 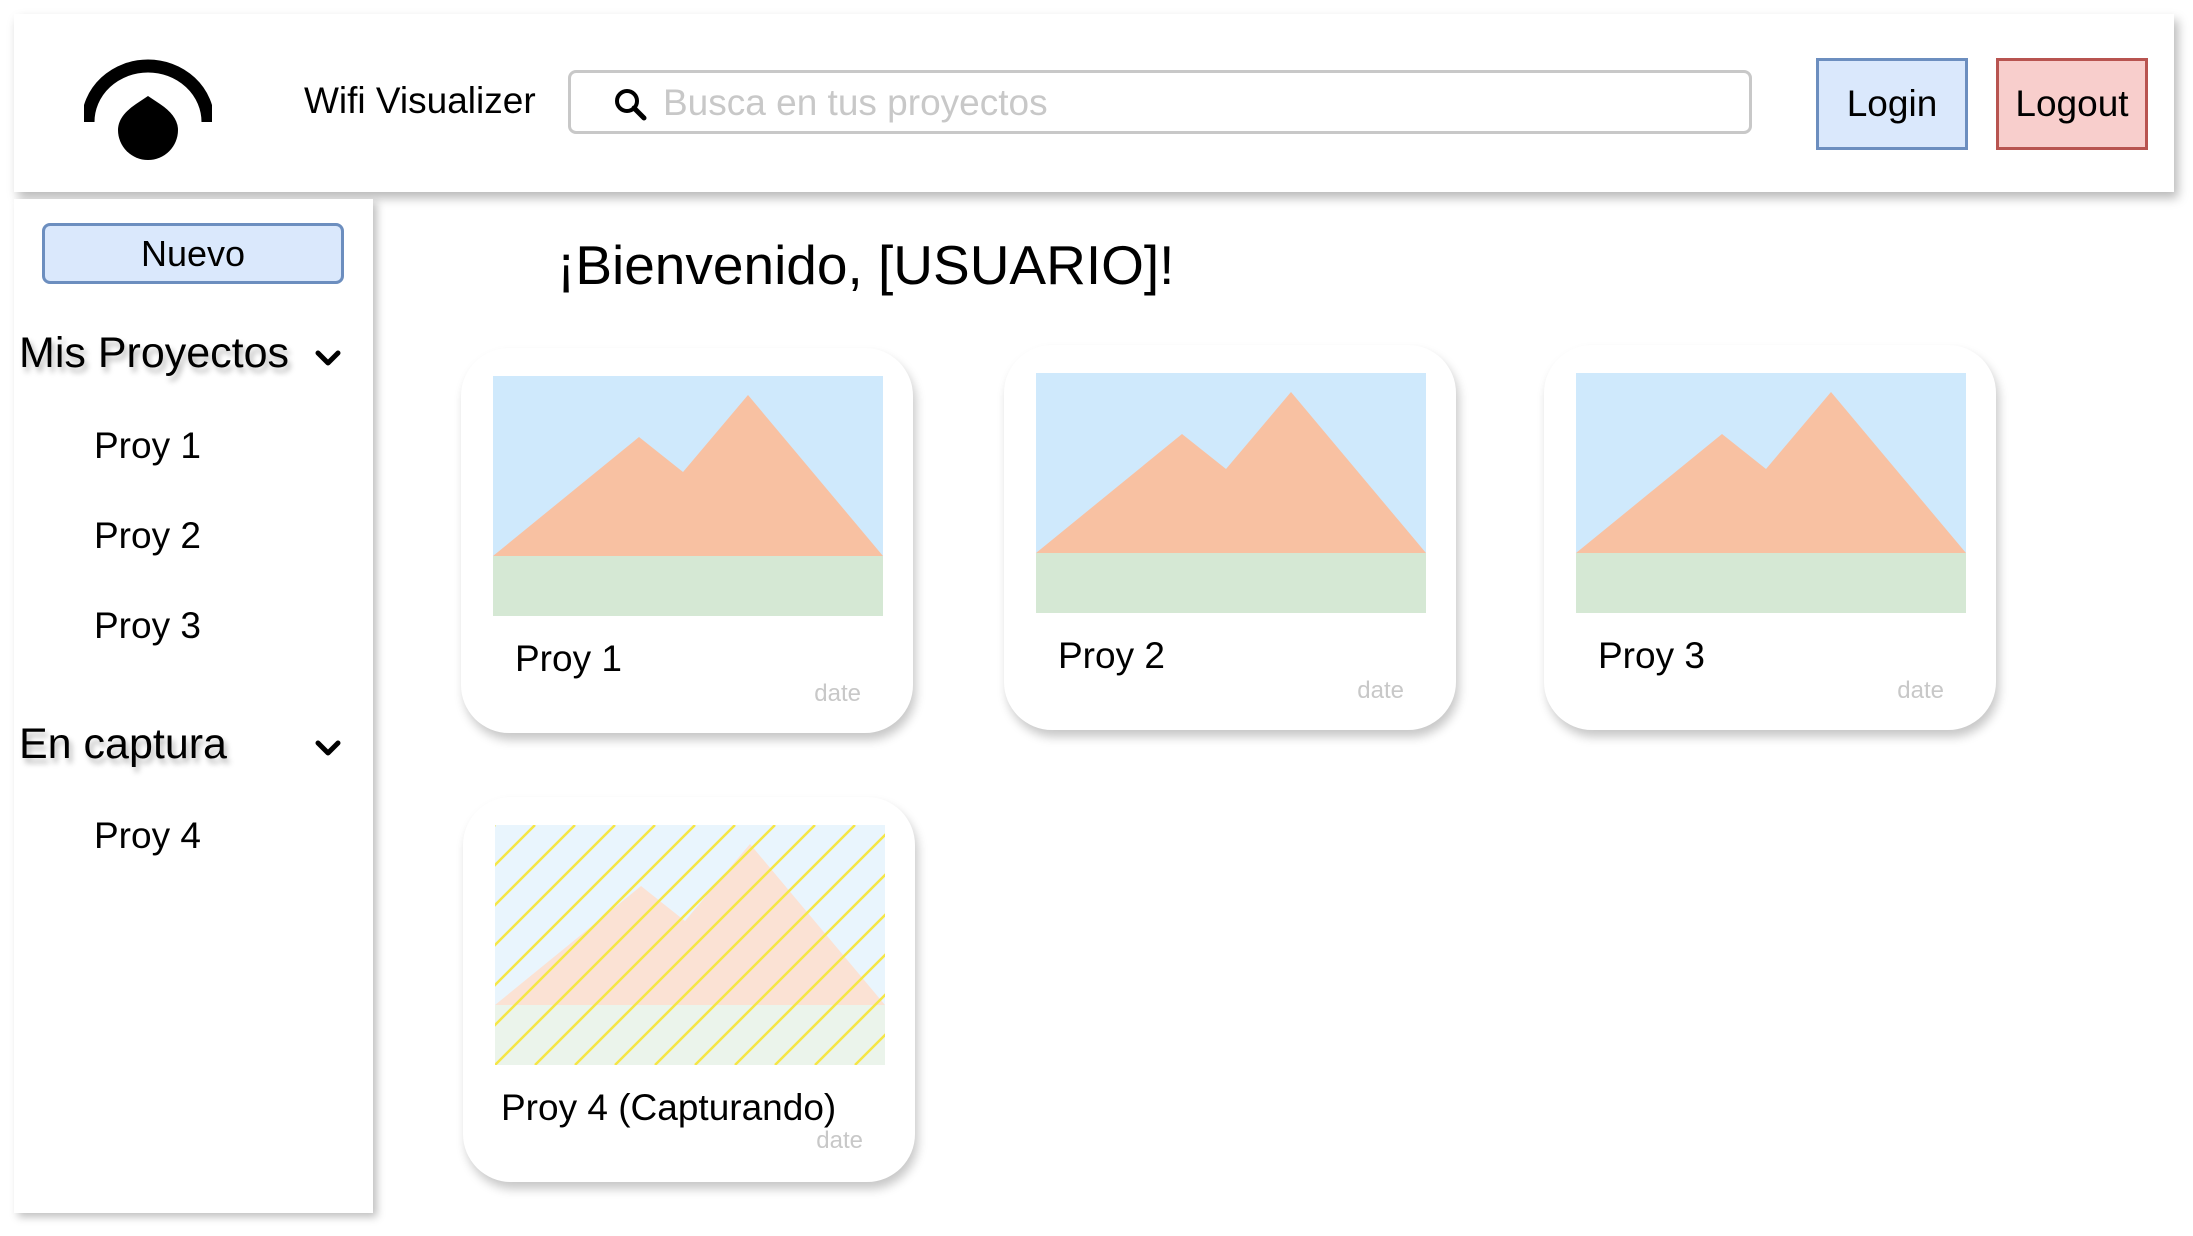 What do you see at coordinates (1193, 103) in the screenshot?
I see `search-input` at bounding box center [1193, 103].